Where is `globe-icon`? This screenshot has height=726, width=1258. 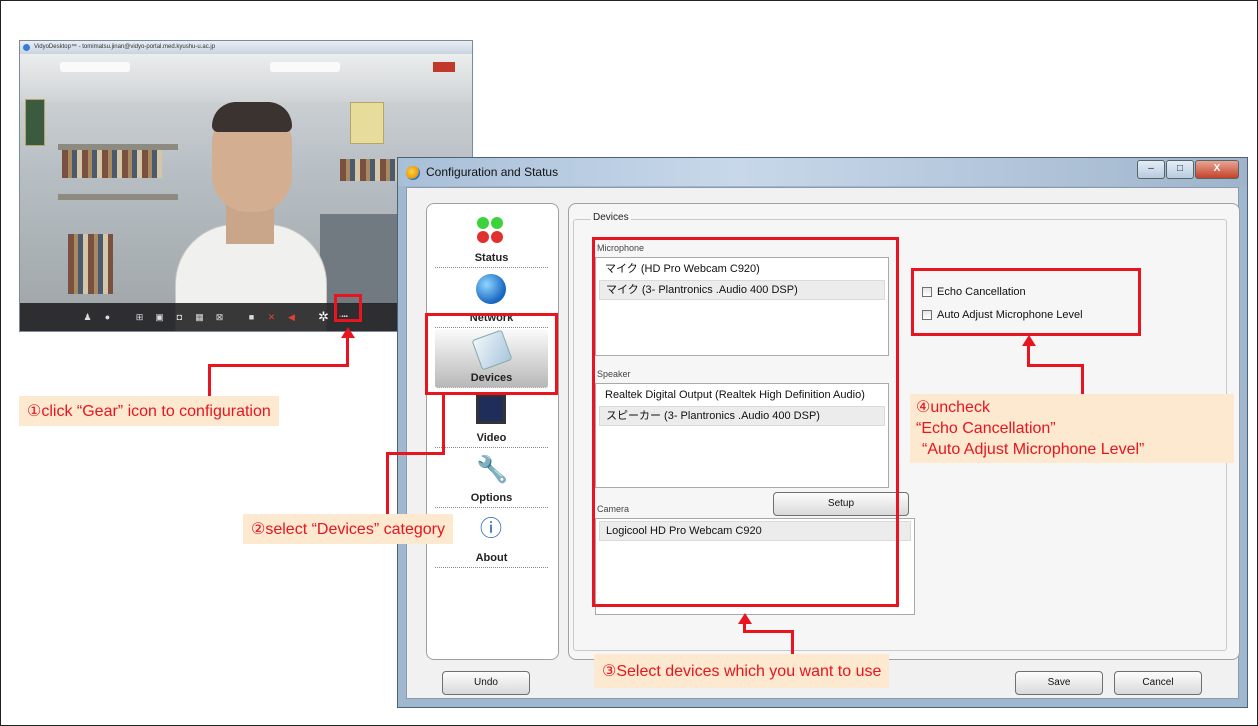
globe-icon is located at coordinates (491, 289).